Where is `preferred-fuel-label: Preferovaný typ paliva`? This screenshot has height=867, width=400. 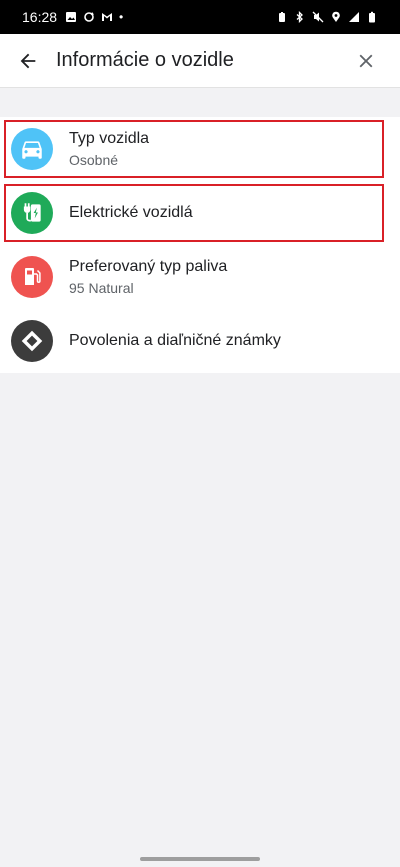
preferred-fuel-label: Preferovaný typ paliva is located at coordinates (148, 266).